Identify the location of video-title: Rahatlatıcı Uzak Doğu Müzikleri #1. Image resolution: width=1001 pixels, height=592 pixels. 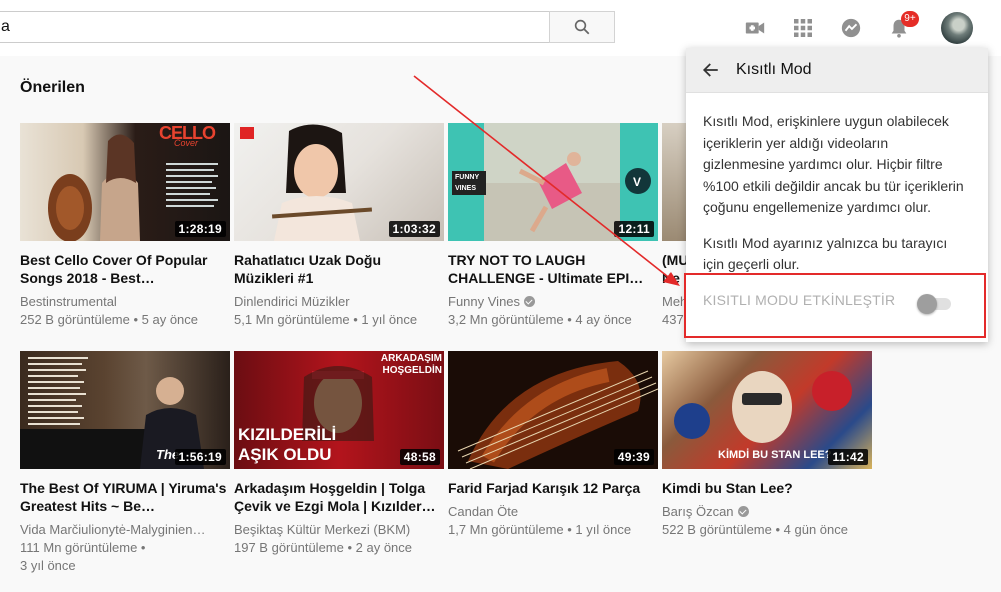
(339, 269).